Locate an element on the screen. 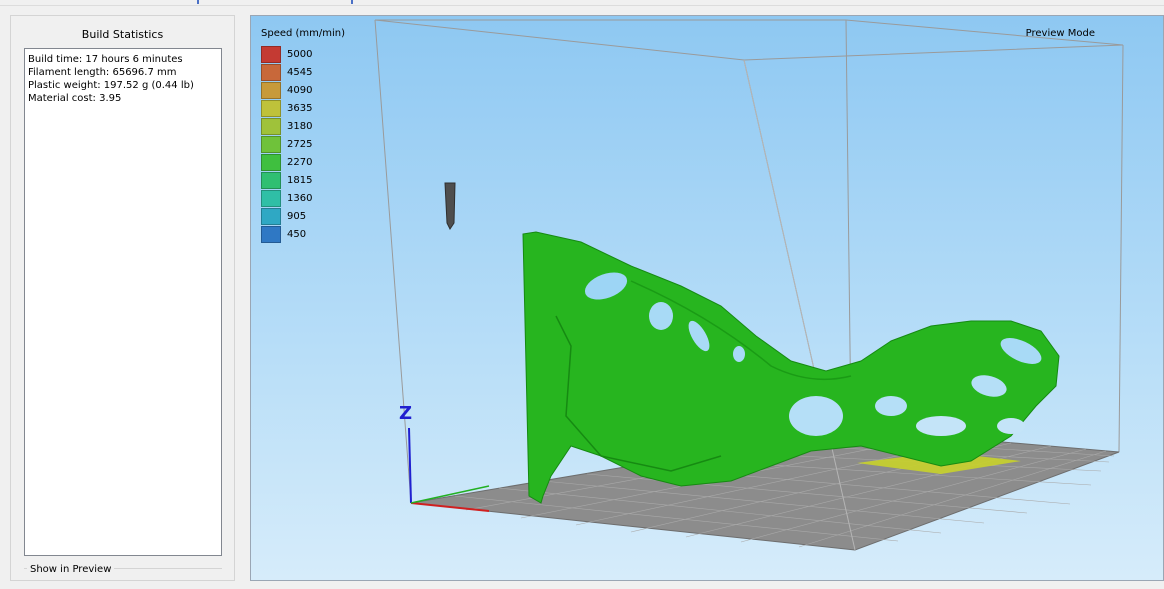  legend-value: 905 is located at coordinates (297, 216).